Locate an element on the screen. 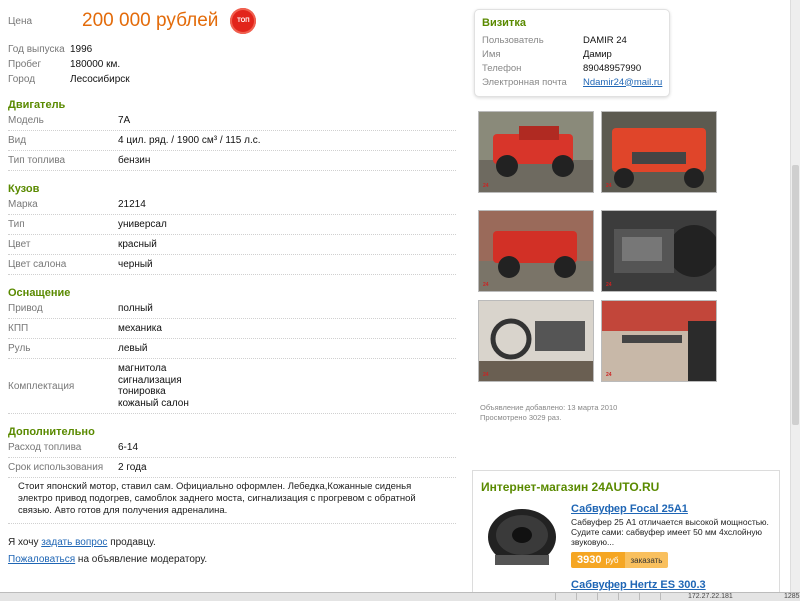 This screenshot has height=601, width=800. drive-value: полный is located at coordinates (135, 308).